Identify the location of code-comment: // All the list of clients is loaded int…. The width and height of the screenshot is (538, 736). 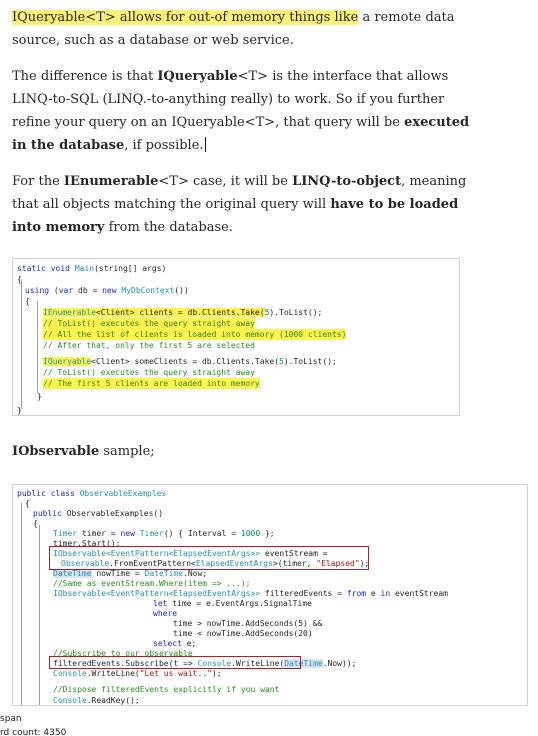
(195, 334).